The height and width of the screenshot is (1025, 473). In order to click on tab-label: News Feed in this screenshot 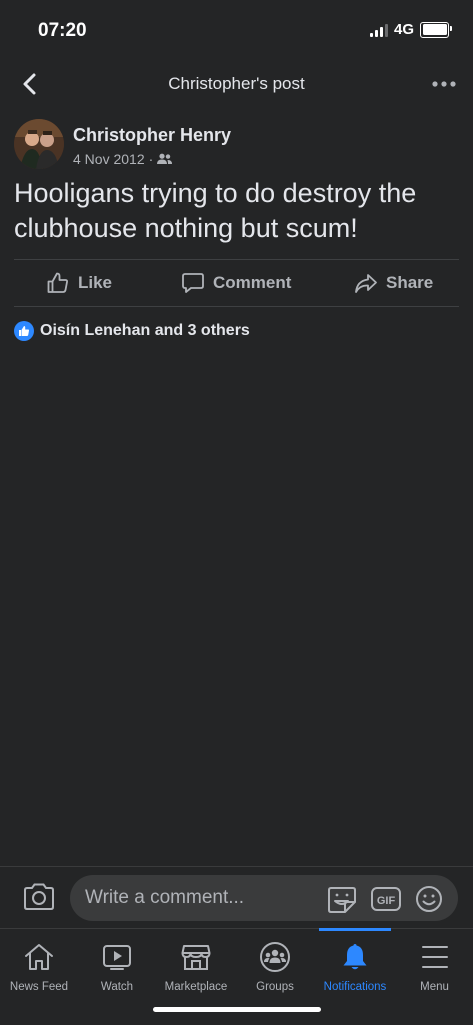, I will do `click(39, 987)`.